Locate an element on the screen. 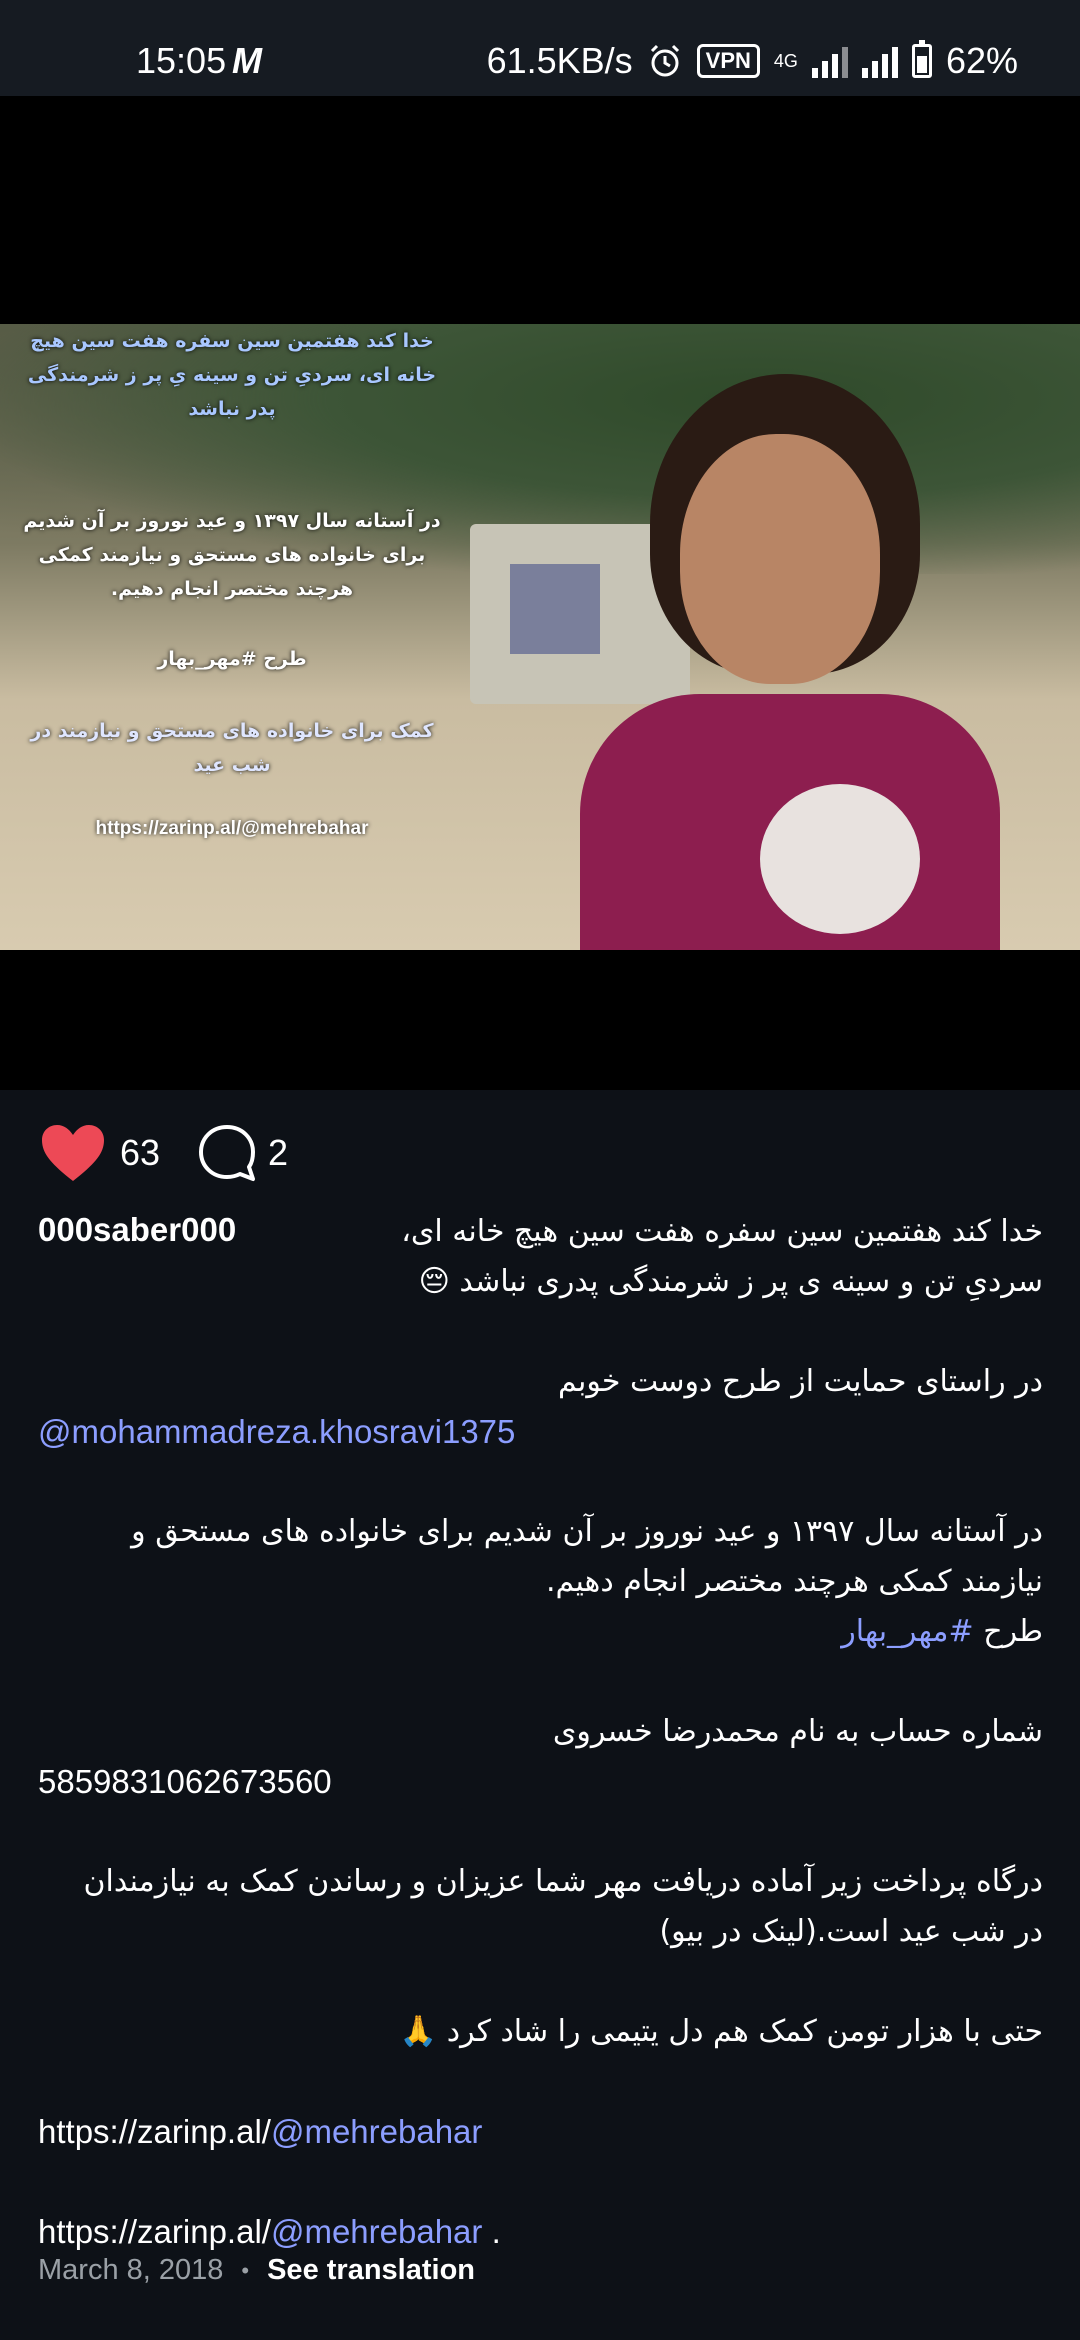 The image size is (1080, 2340). status-bar: 15:05 M 61.5KB/s VPN 4G 62% is located at coordinates (540, 48).